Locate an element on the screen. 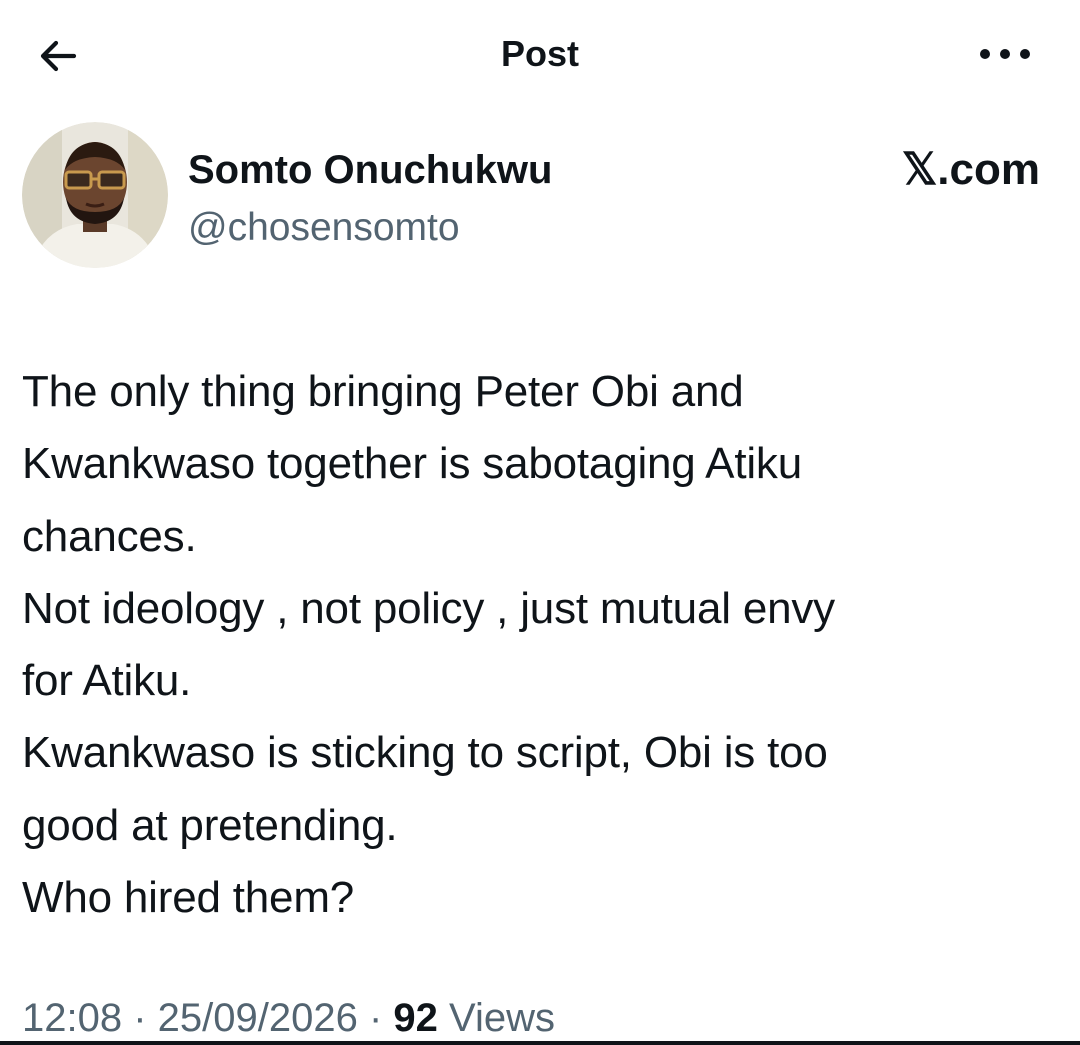  post-line: chances. is located at coordinates (109, 536).